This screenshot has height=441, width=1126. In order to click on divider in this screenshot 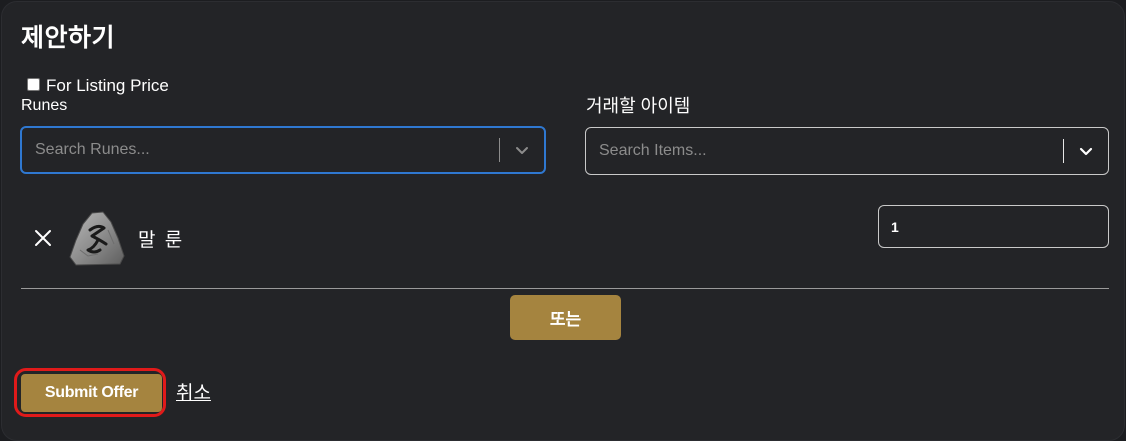, I will do `click(565, 288)`.